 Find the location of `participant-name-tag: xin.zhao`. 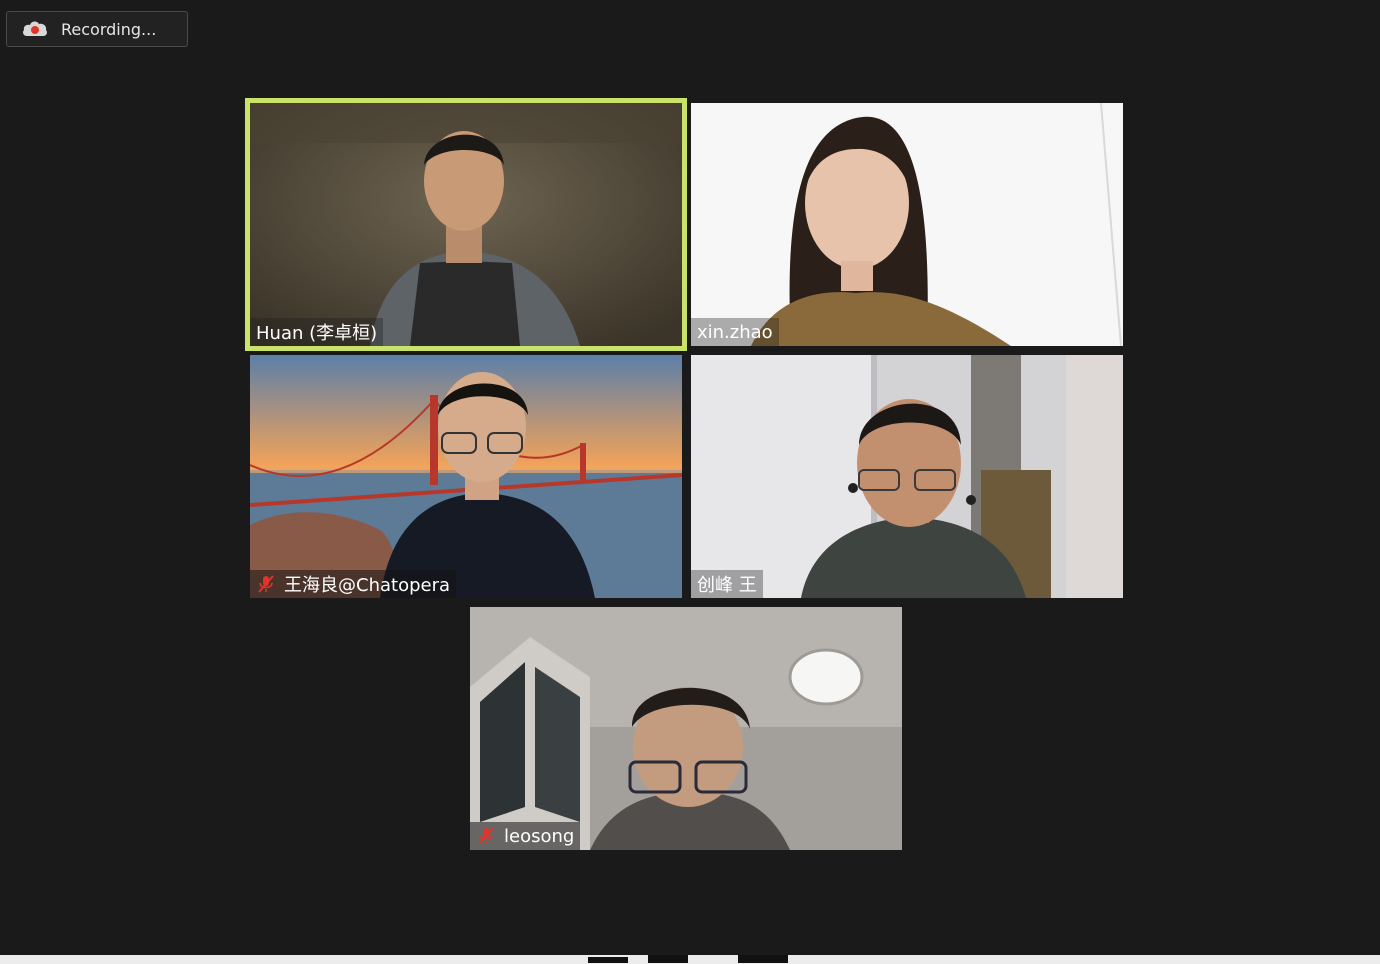

participant-name-tag: xin.zhao is located at coordinates (735, 332).